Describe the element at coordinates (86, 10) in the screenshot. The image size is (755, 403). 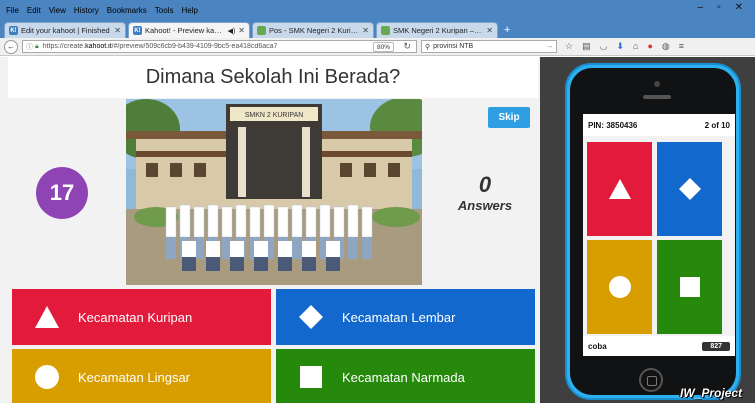
I see `menu-history: History` at that location.